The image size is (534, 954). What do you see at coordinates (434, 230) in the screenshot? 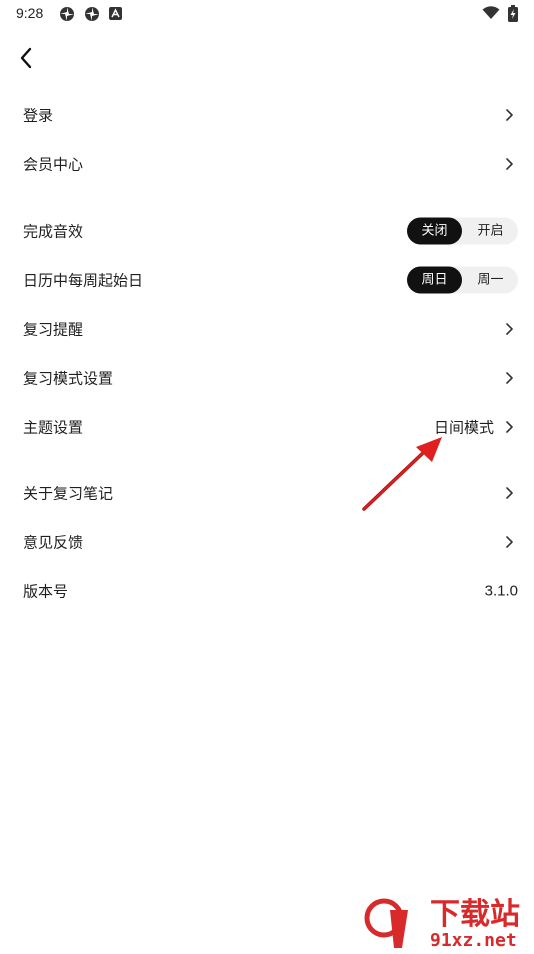
I see `sound-off-option: 关闭` at bounding box center [434, 230].